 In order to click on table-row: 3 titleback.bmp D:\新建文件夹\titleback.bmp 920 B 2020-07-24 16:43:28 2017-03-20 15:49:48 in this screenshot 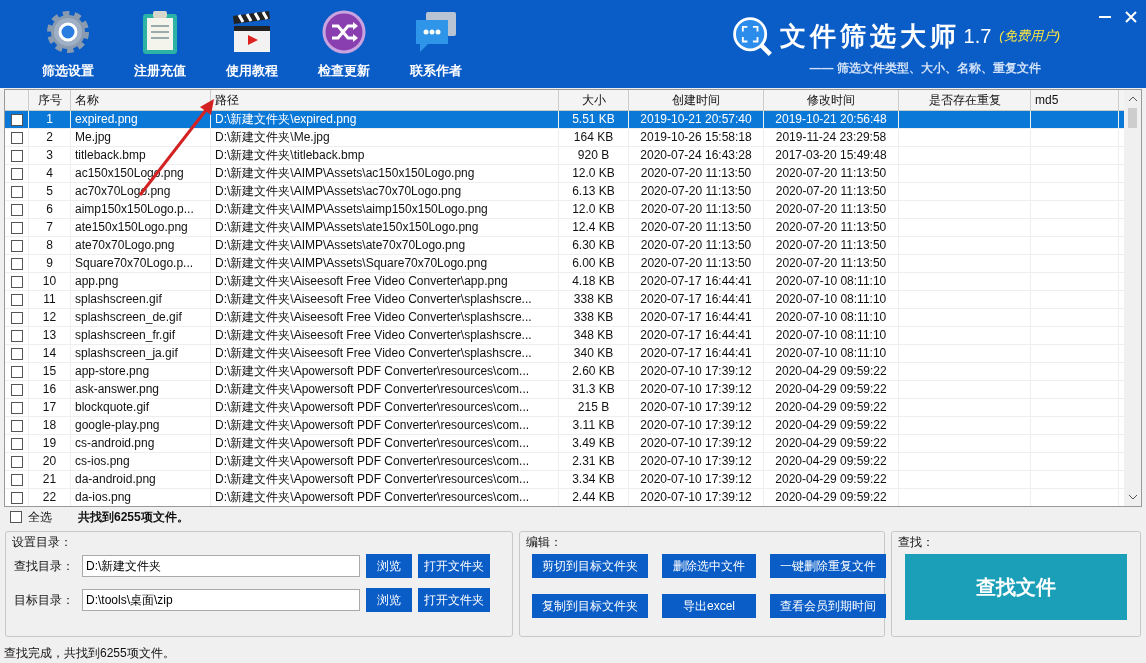, I will do `click(564, 156)`.